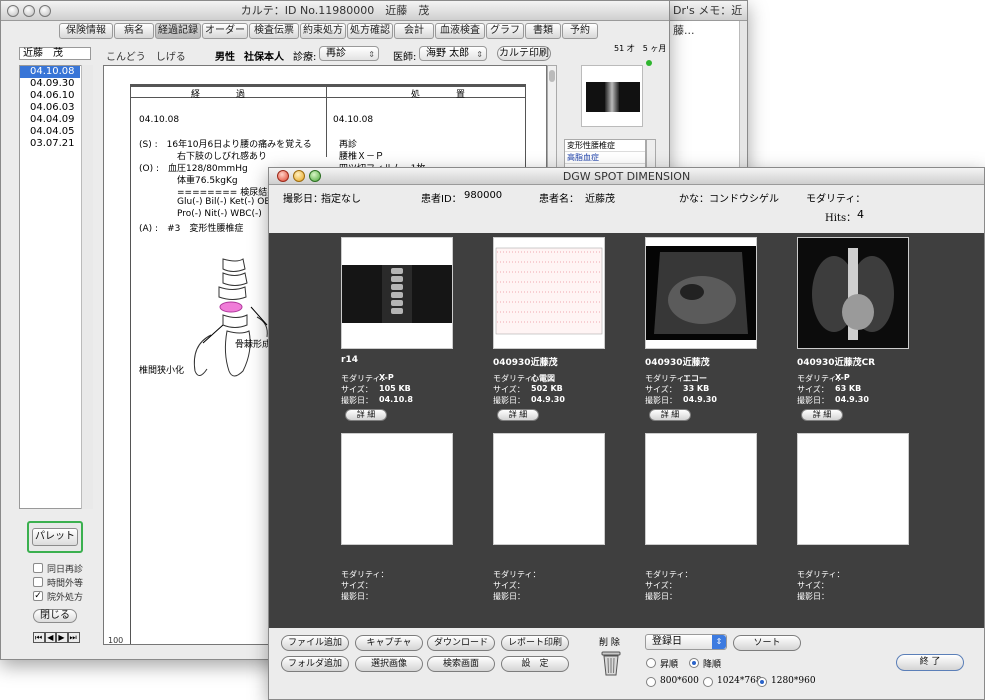  Describe the element at coordinates (274, 31) in the screenshot. I see `tab-4: 検査伝票` at that location.